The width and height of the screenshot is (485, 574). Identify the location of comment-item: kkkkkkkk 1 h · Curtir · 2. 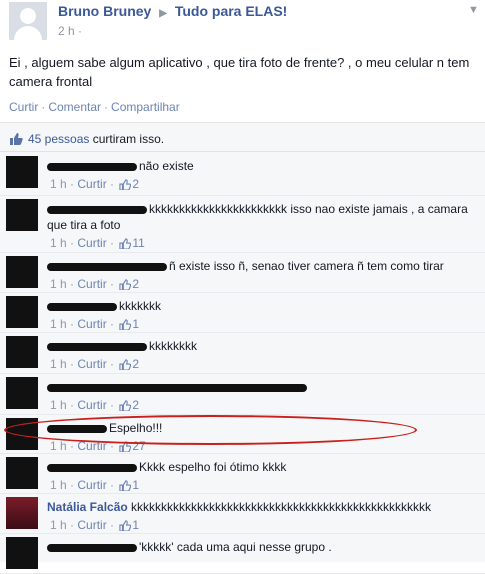
(242, 353).